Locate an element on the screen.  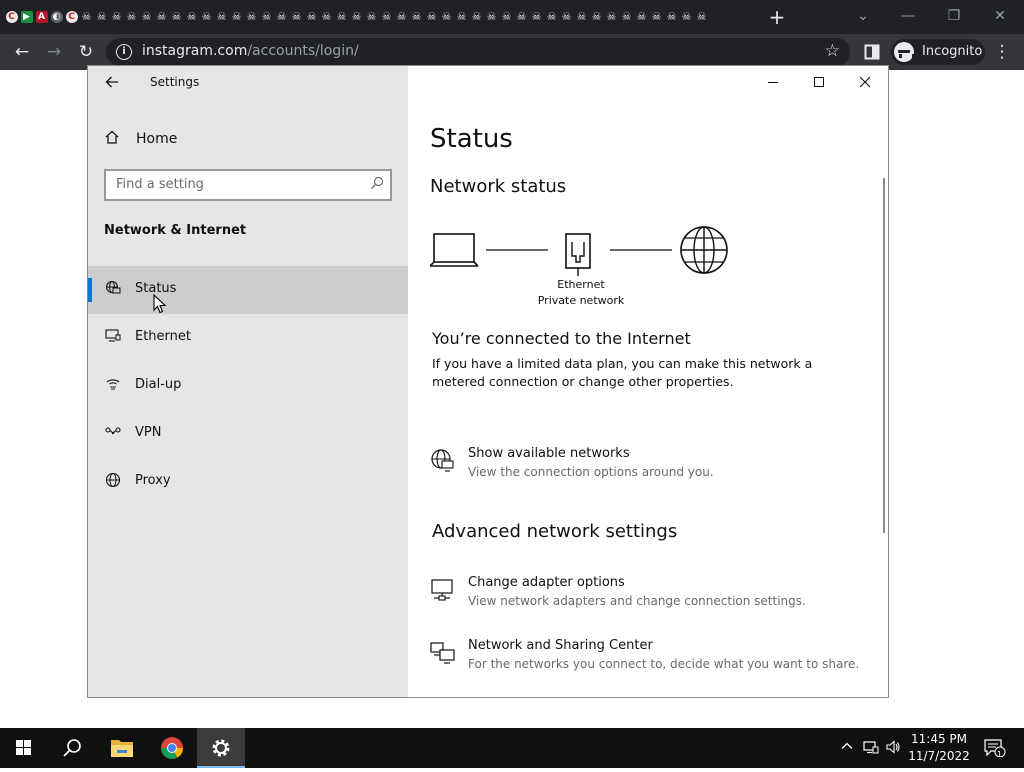
sidebar-item-vpn: VPN is located at coordinates (248, 434).